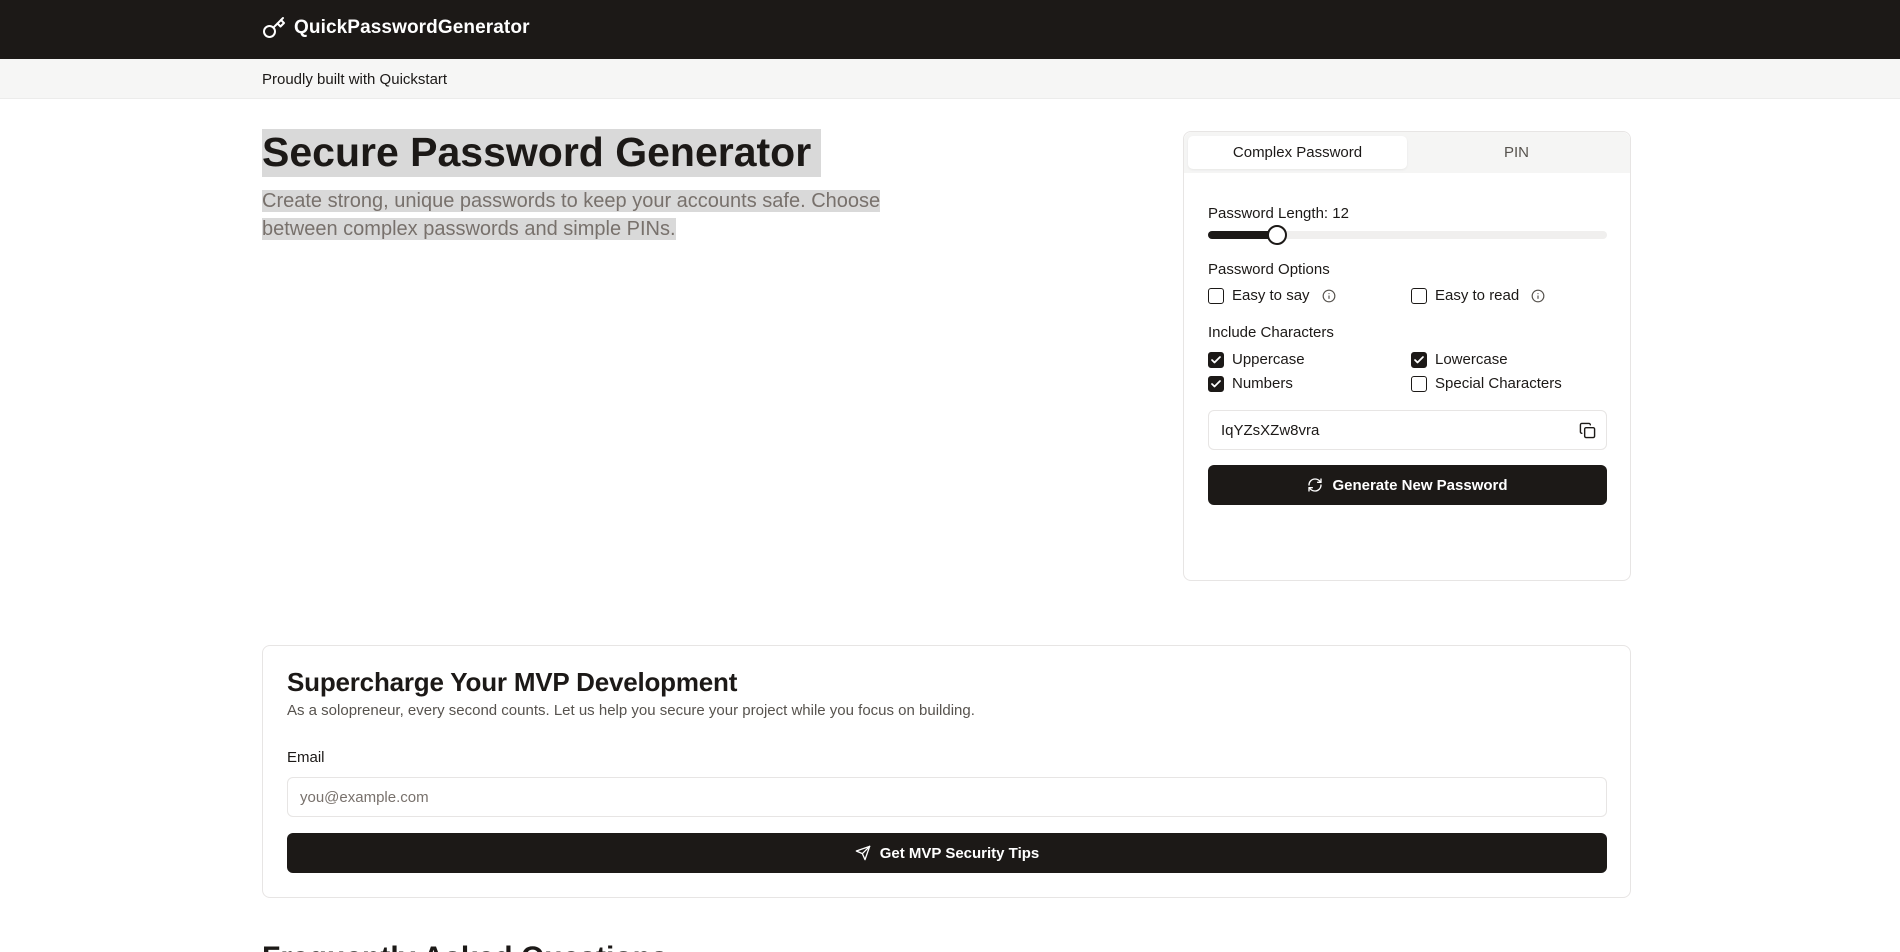 Image resolution: width=1900 pixels, height=952 pixels. I want to click on easy-to-read-label: Easy to read, so click(1477, 295).